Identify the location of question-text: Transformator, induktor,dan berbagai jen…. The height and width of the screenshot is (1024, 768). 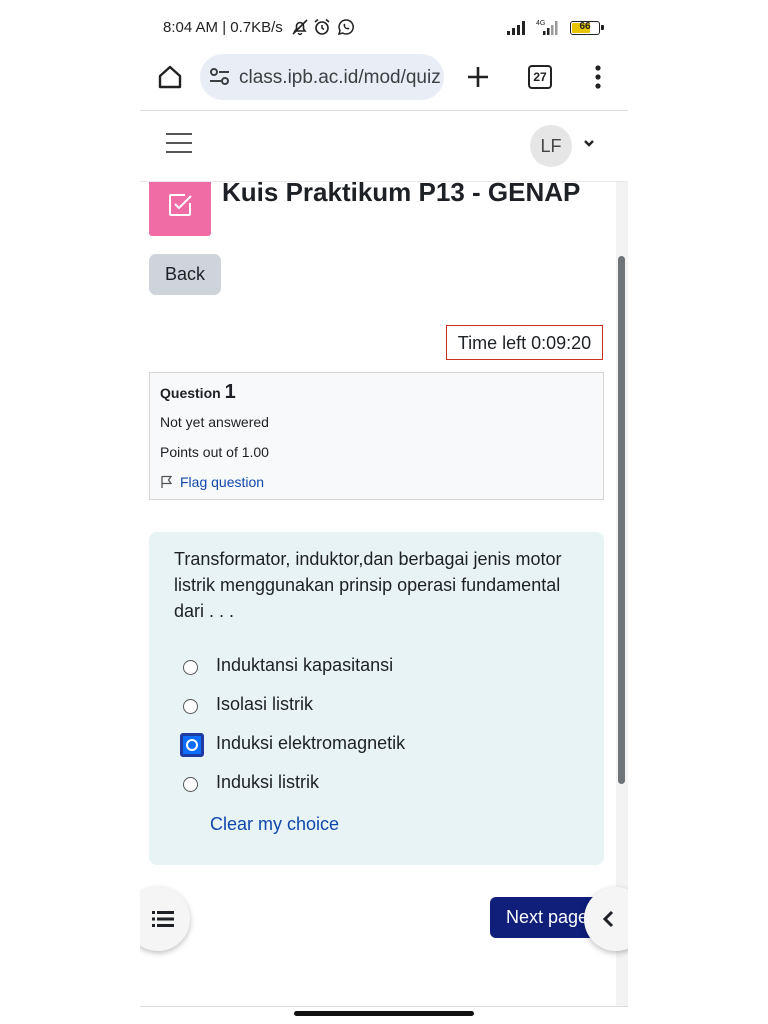
(368, 585).